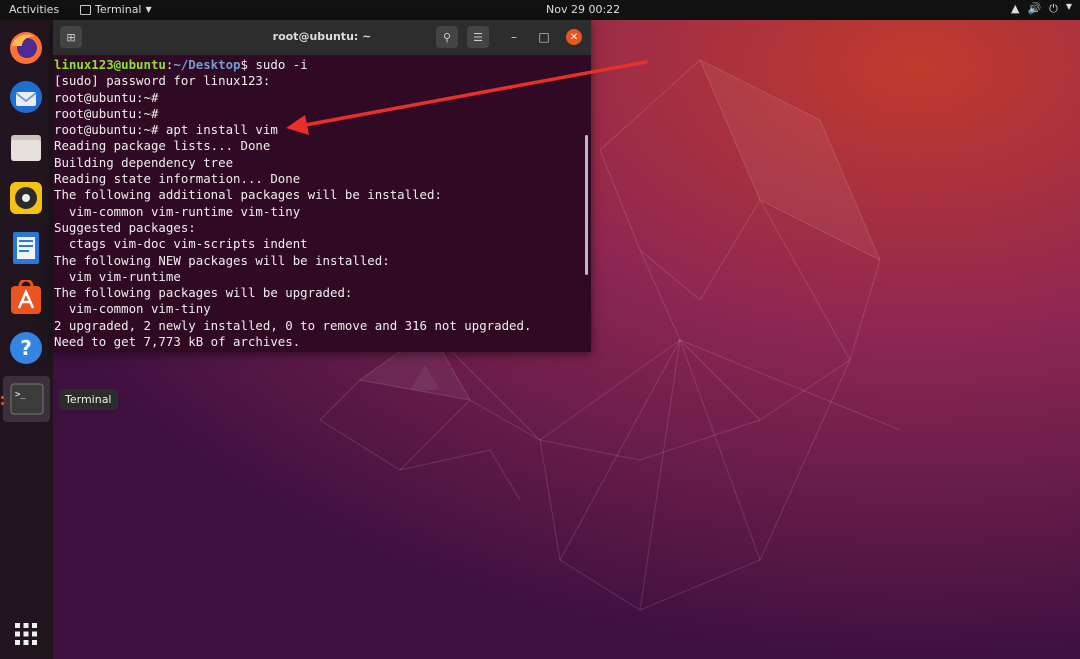 Image resolution: width=1080 pixels, height=659 pixels. Describe the element at coordinates (110, 64) in the screenshot. I see `prompt-user: linux123@ubuntu` at that location.